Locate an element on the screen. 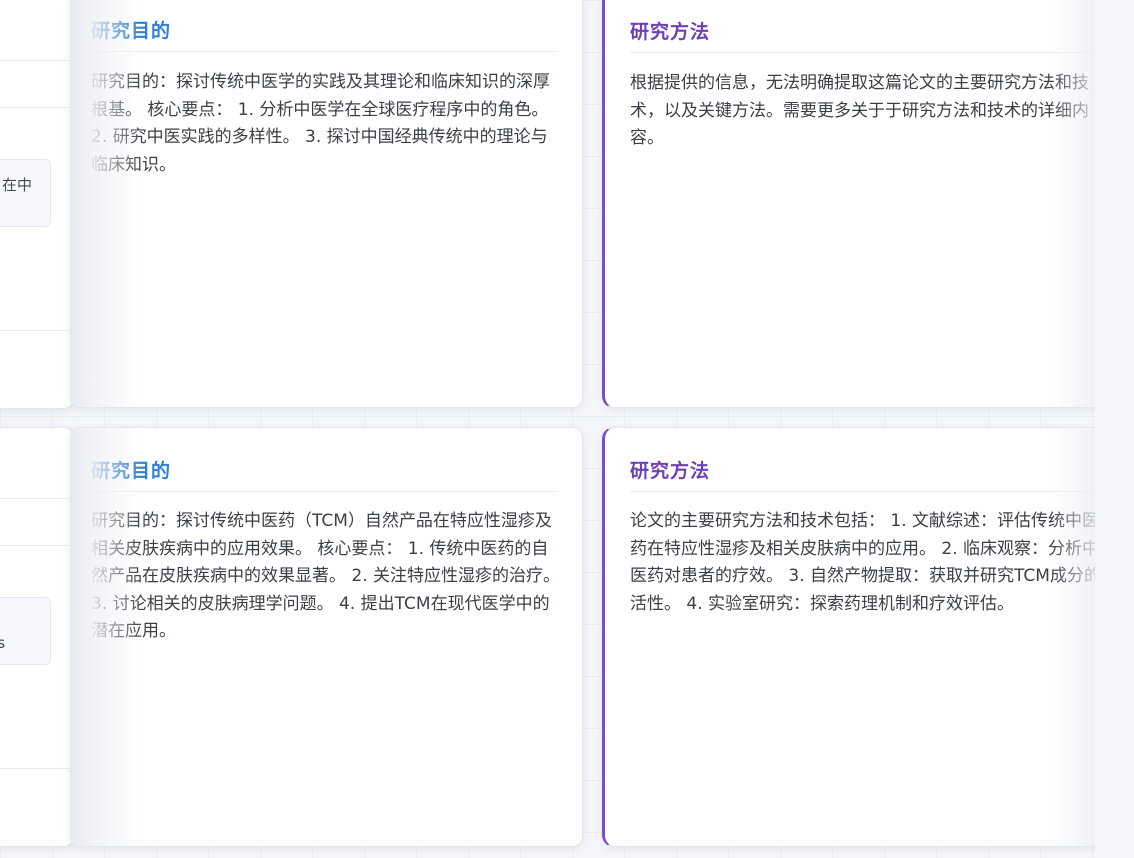  keyword-chip: 在中 is located at coordinates (25, 193).